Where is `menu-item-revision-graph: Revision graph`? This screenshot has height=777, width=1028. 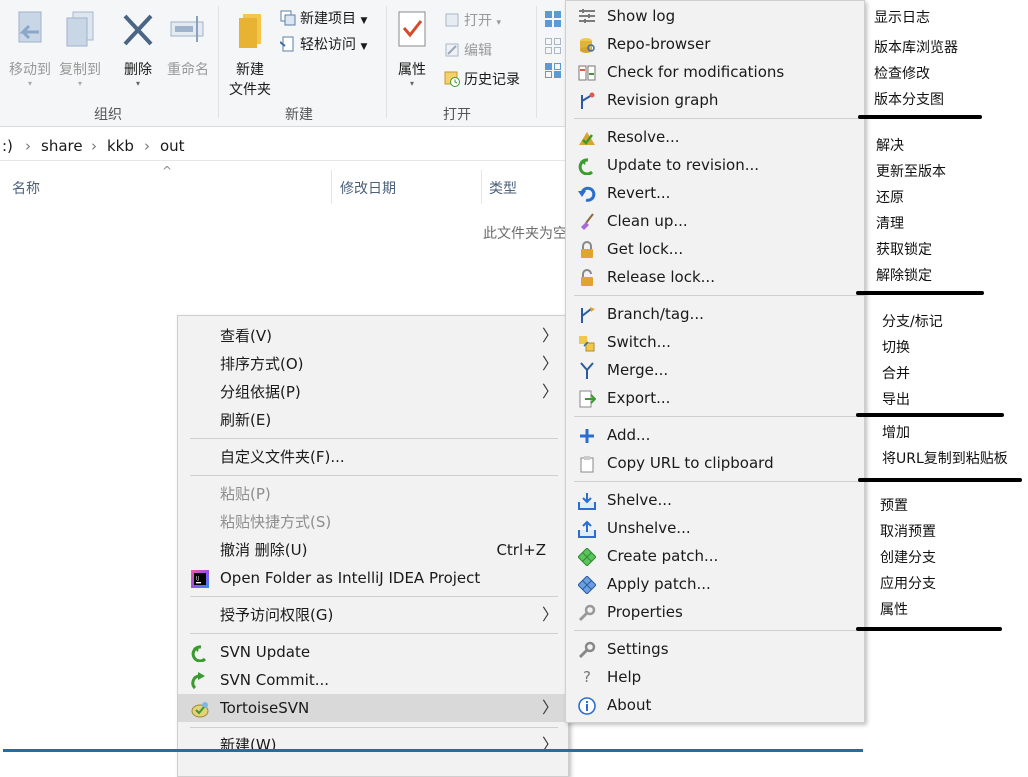 menu-item-revision-graph: Revision graph is located at coordinates (715, 100).